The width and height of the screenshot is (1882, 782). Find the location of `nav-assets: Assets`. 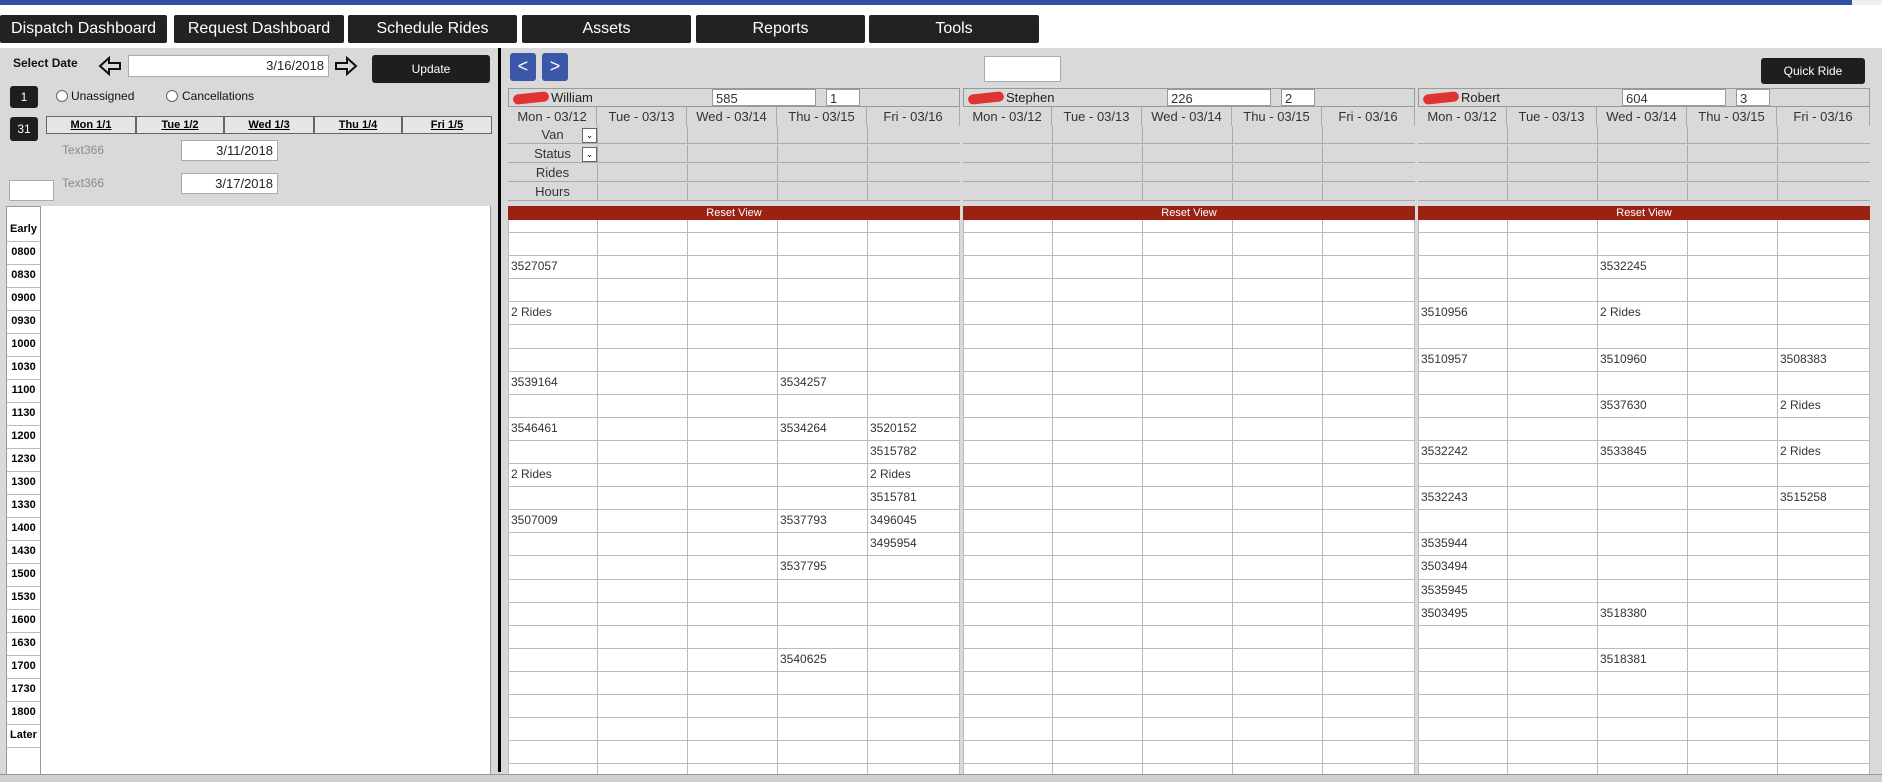

nav-assets: Assets is located at coordinates (606, 29).